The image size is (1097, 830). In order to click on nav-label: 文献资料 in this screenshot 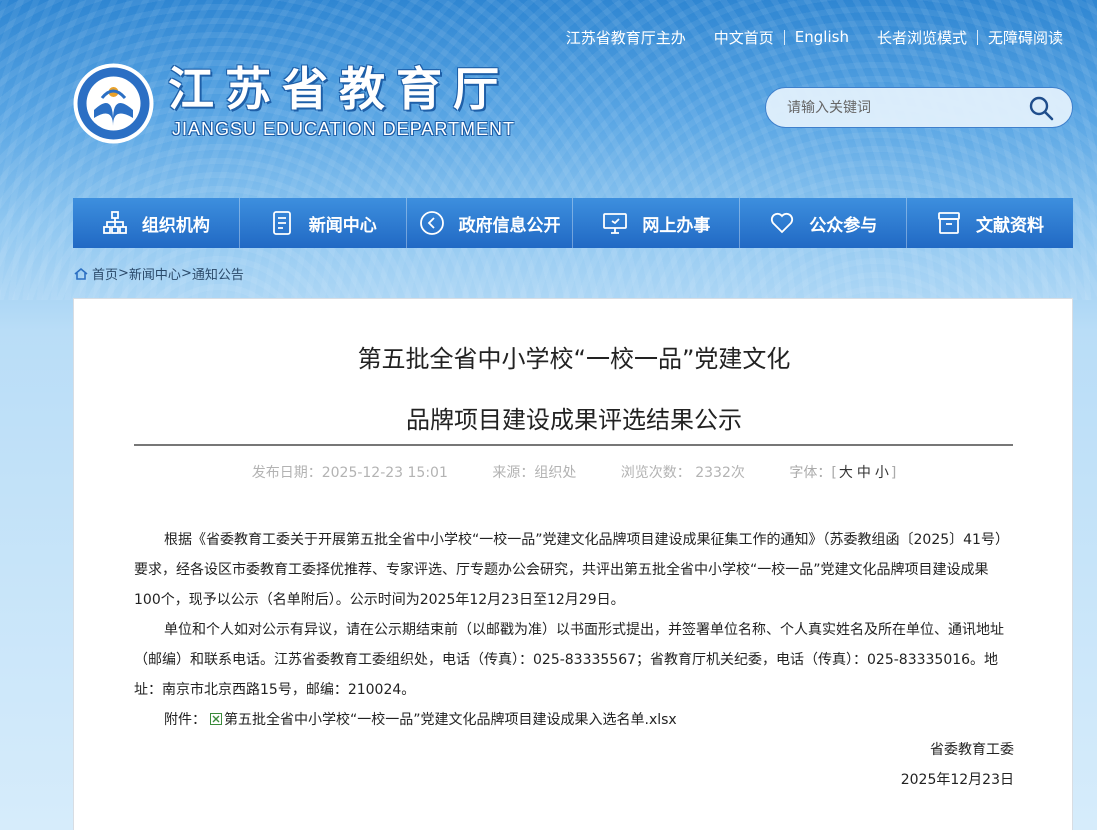, I will do `click(1010, 225)`.